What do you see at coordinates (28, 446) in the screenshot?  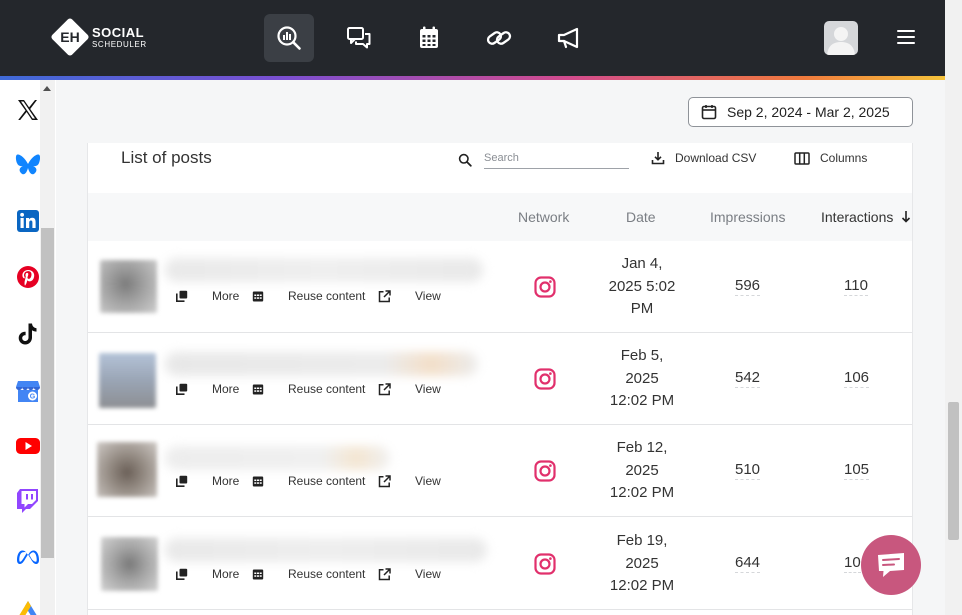 I see `youtube-network-button` at bounding box center [28, 446].